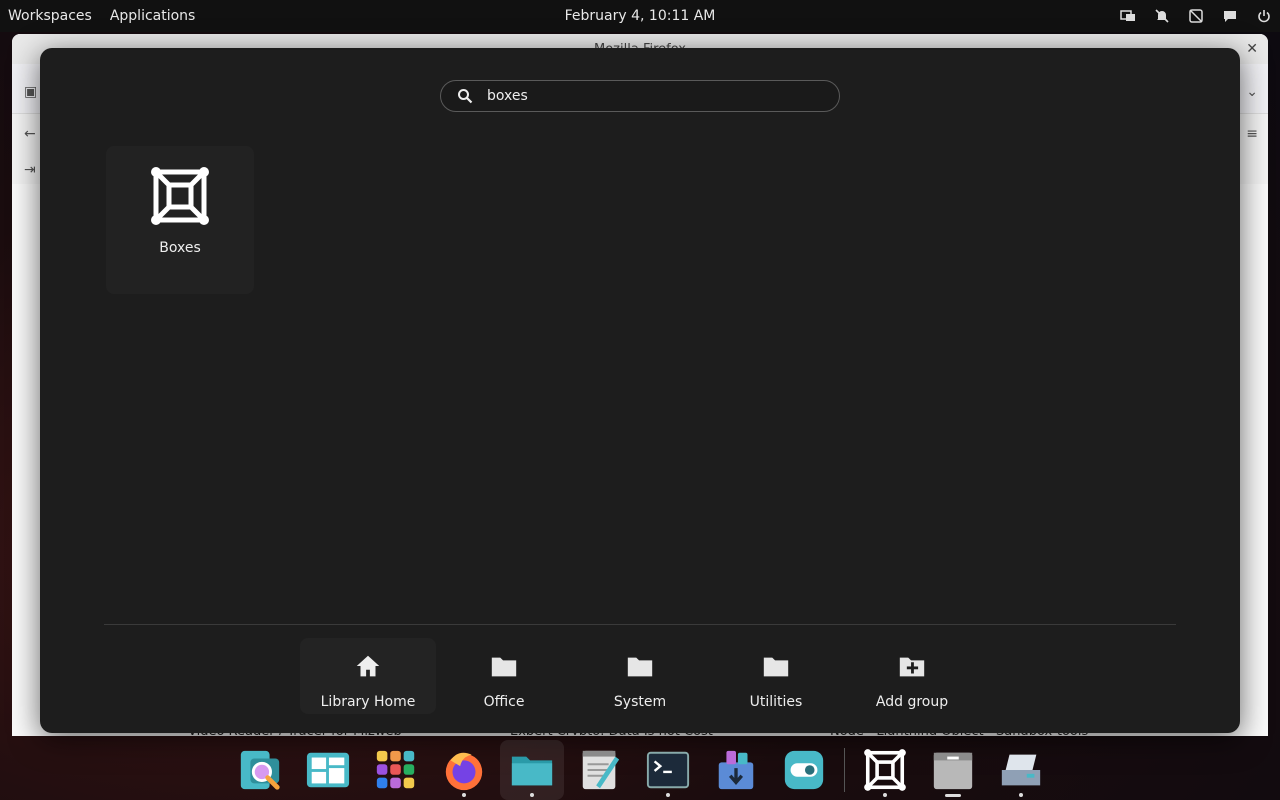  I want to click on dock-archive, so click(953, 770).